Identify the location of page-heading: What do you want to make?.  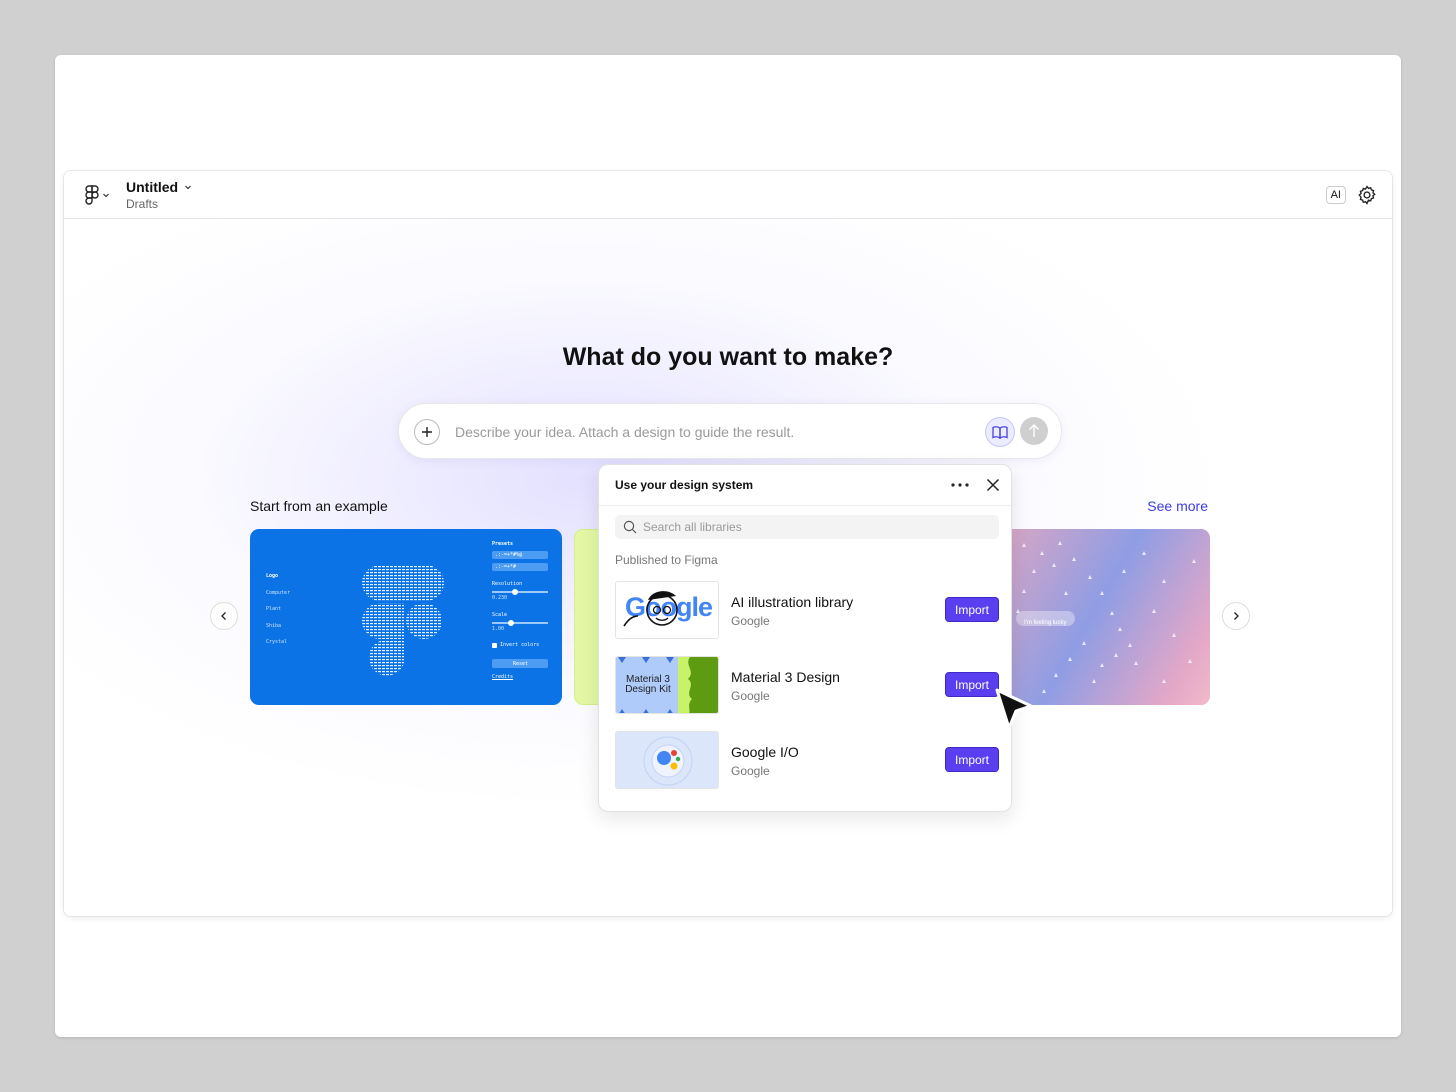
(728, 357).